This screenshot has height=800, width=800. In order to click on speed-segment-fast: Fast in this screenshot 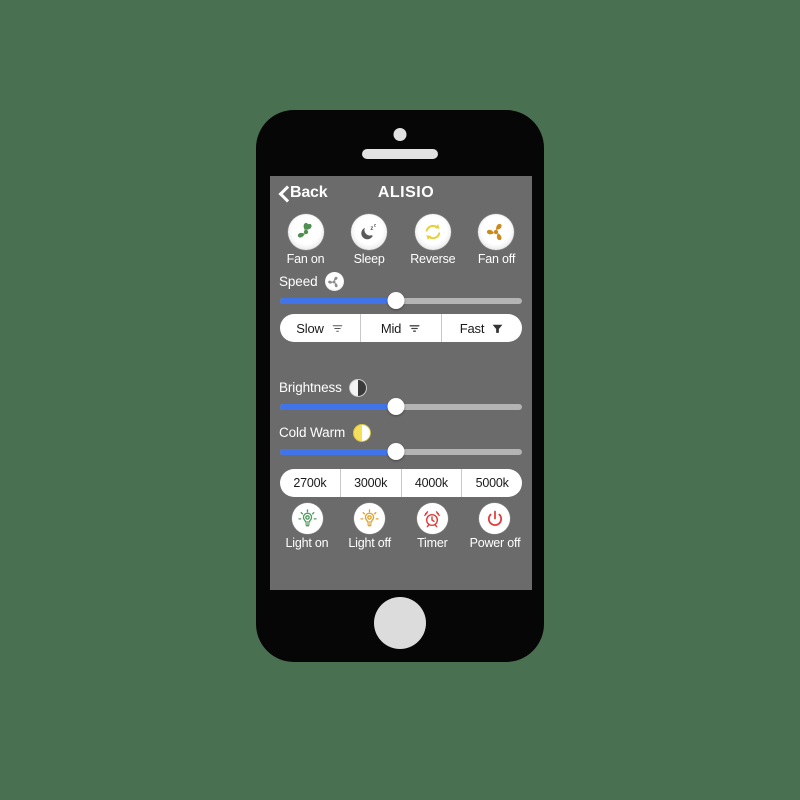, I will do `click(482, 328)`.